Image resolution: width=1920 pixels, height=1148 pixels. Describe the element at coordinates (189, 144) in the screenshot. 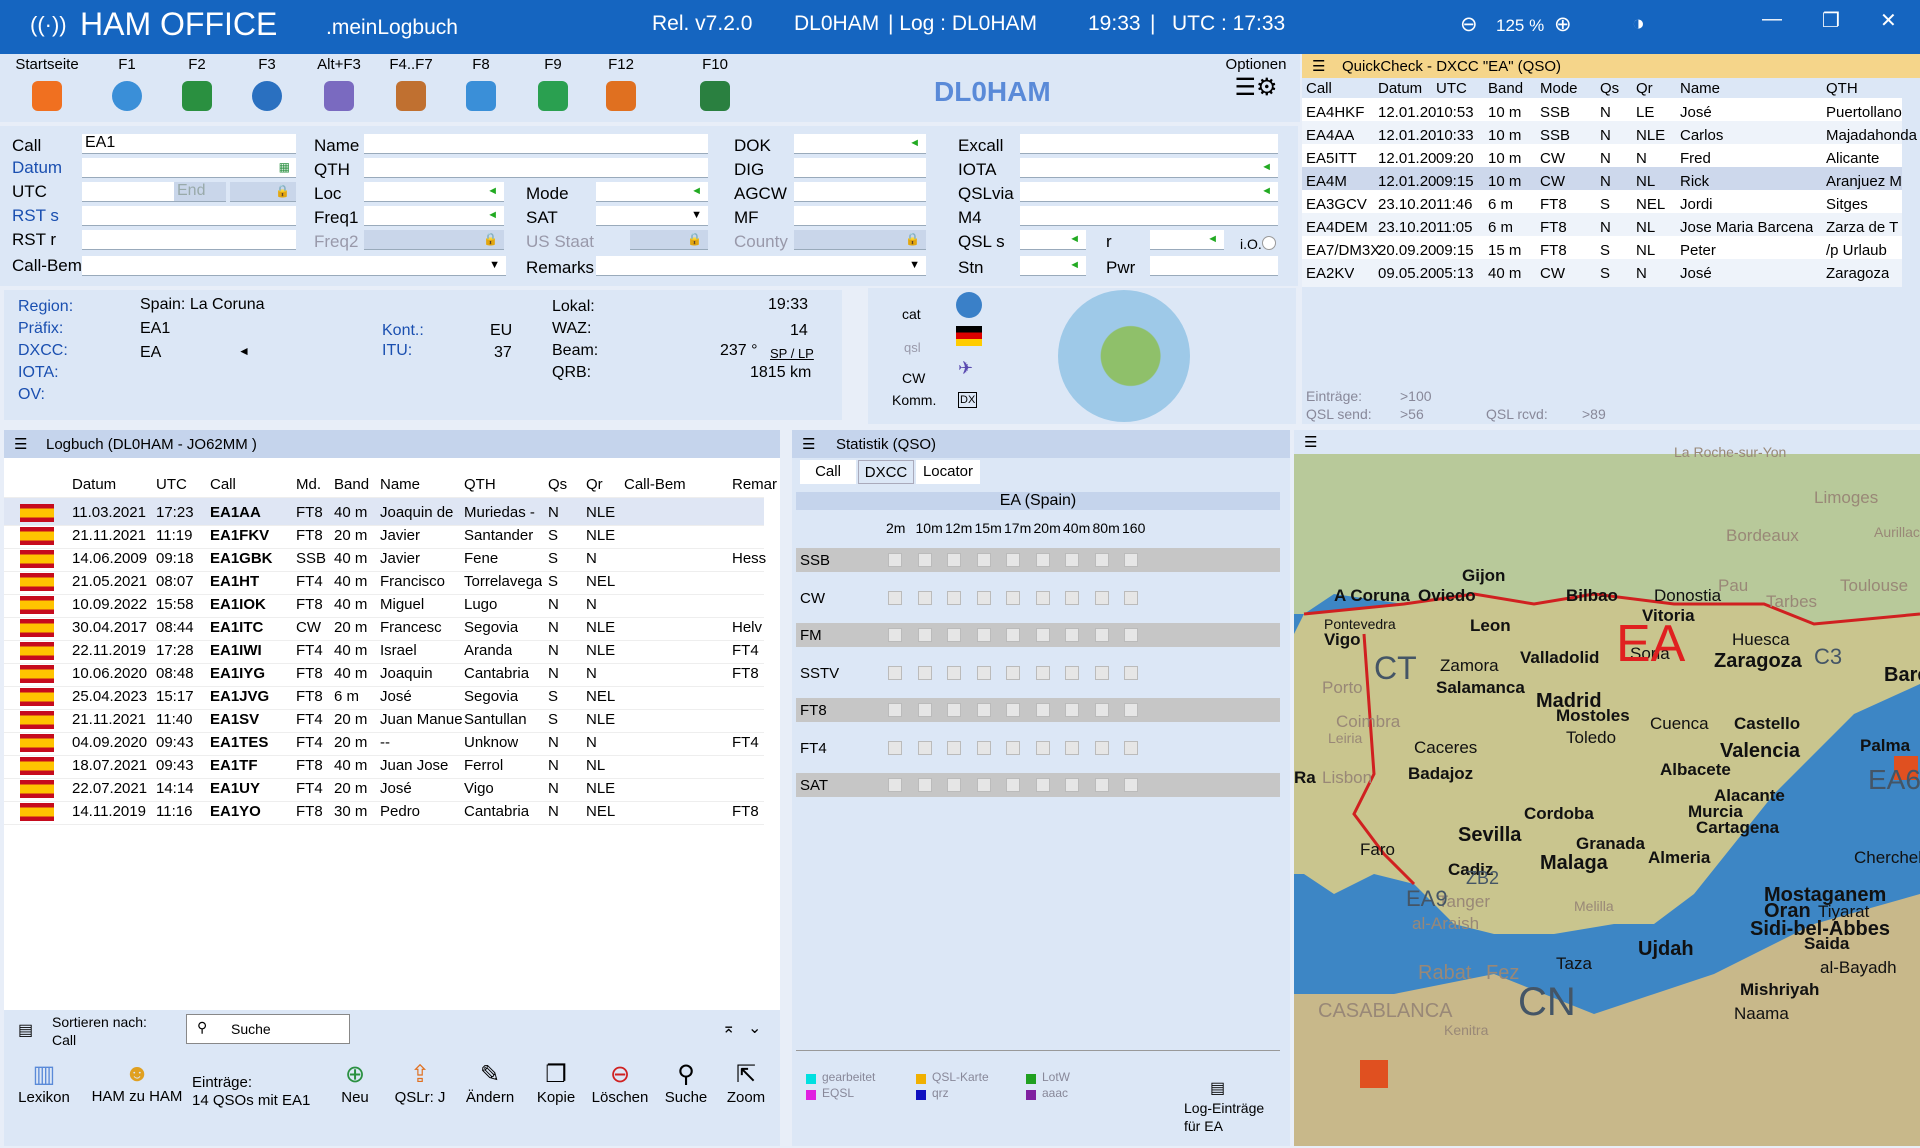

I see `call-input: EA1` at that location.